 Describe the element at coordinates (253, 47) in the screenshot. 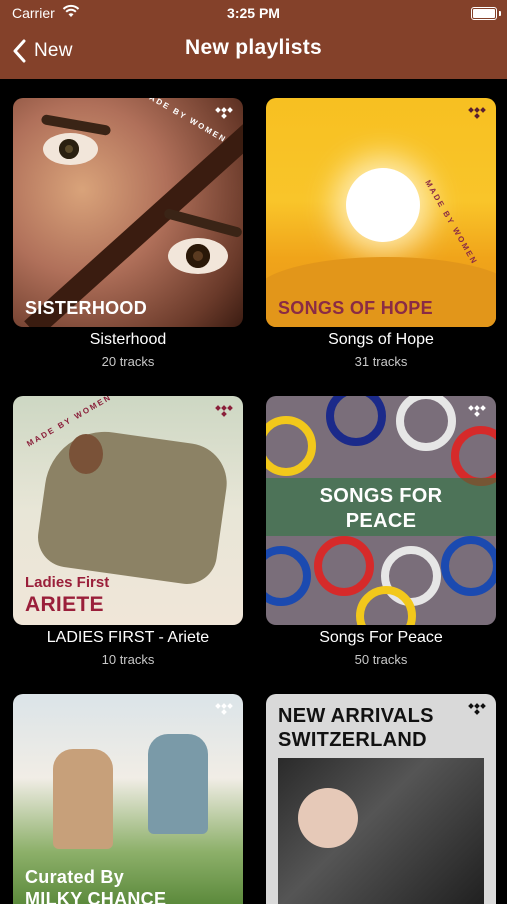

I see `page-title: New playlists` at that location.